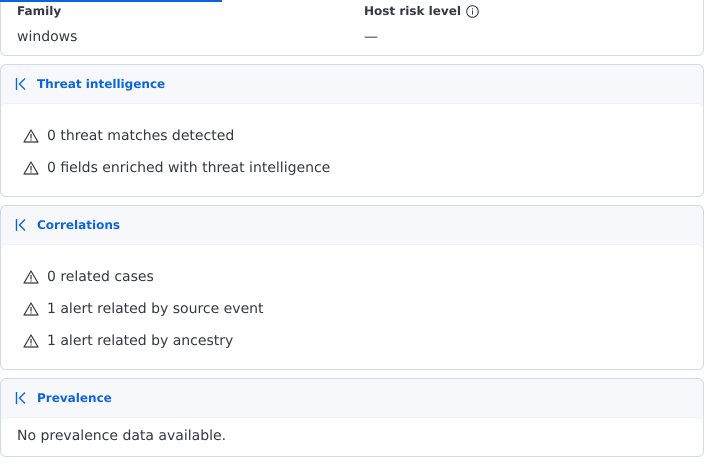 The height and width of the screenshot is (467, 710). What do you see at coordinates (78, 225) in the screenshot?
I see `section-title: Correlations` at bounding box center [78, 225].